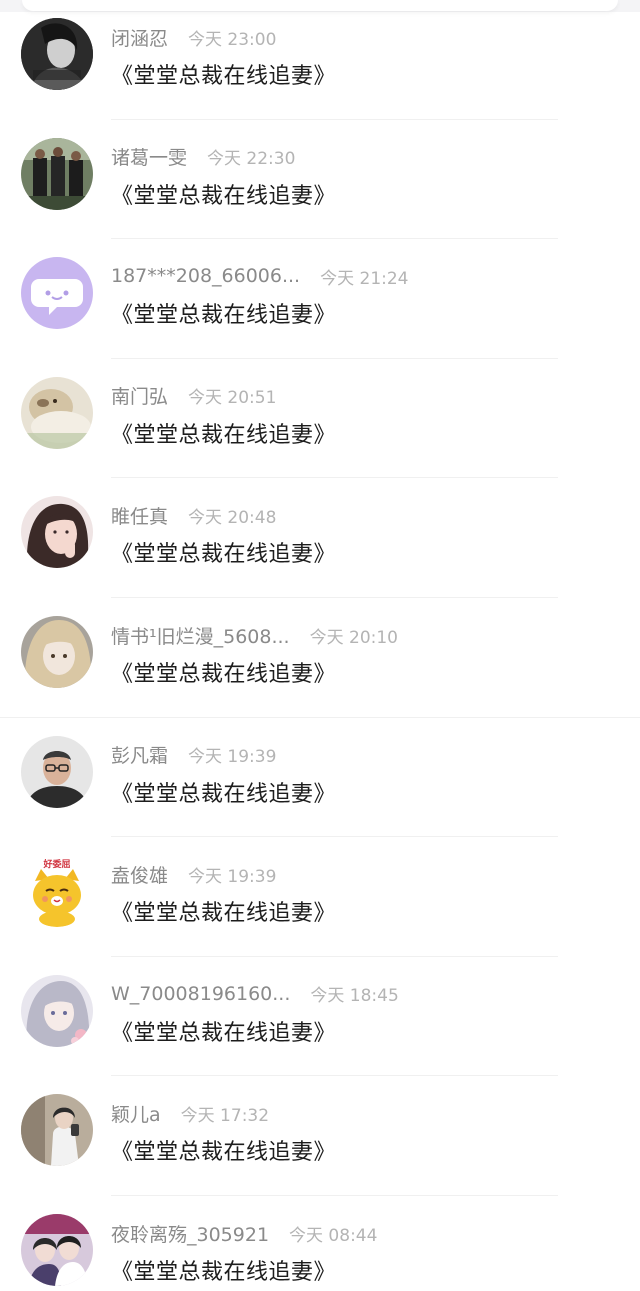 This screenshot has height=1291, width=640. Describe the element at coordinates (364, 278) in the screenshot. I see `comment-time: 今天 21:24` at that location.